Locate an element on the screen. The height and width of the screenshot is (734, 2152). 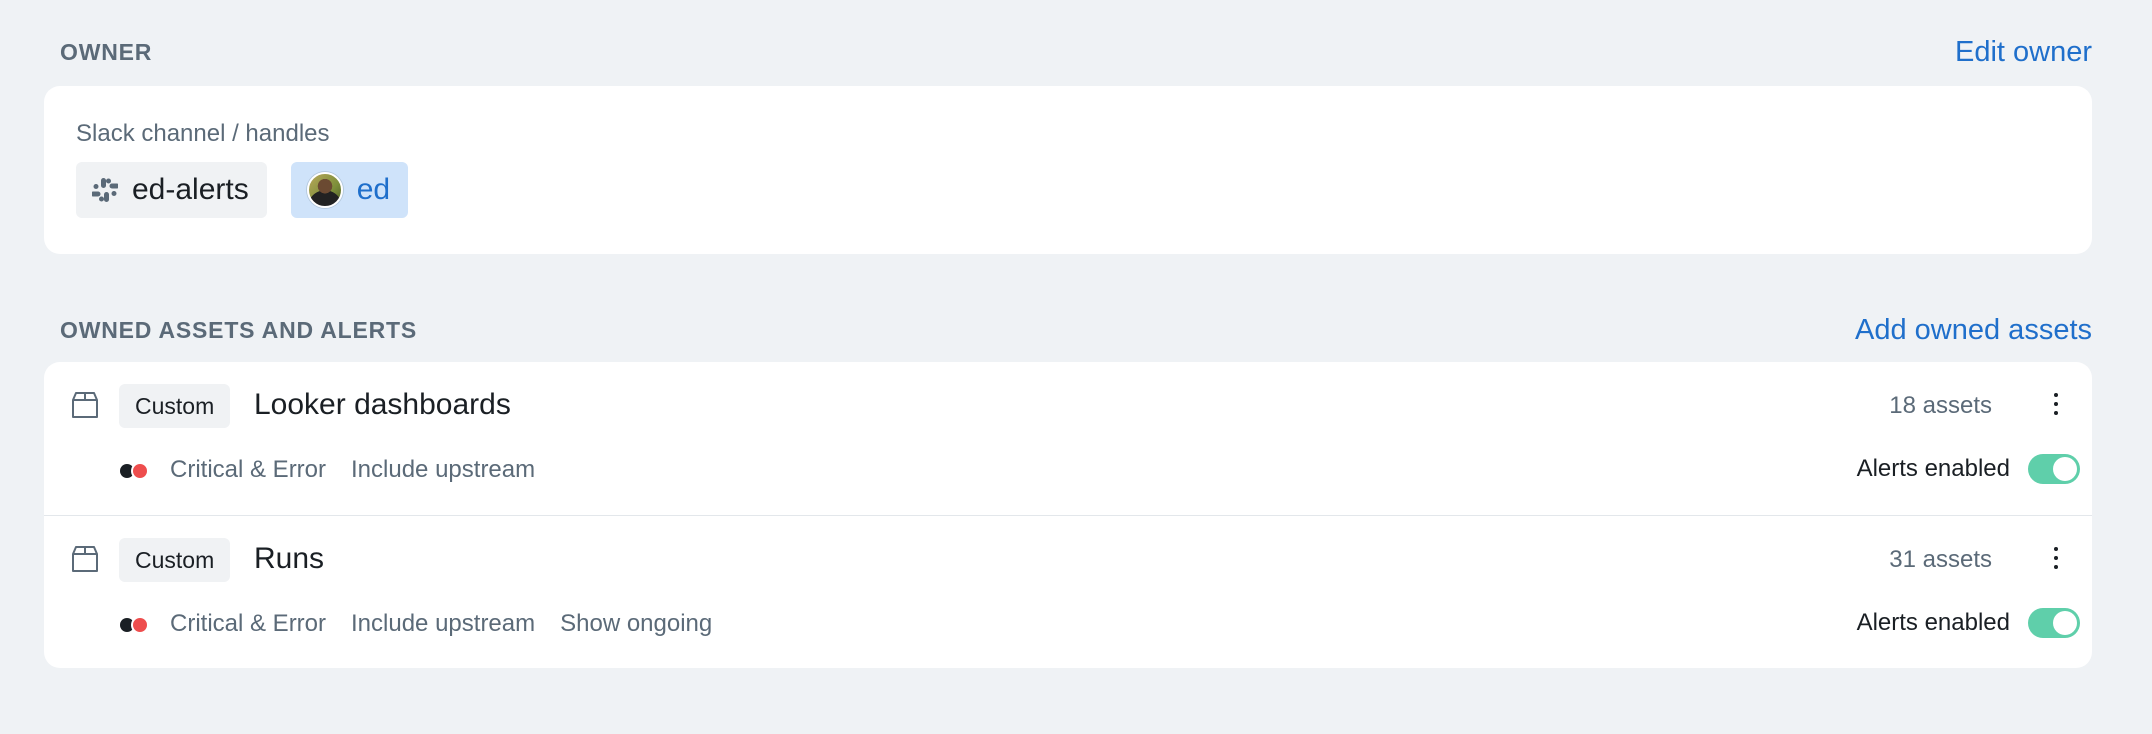
assets-section-title: OWNED ASSETS AND ALERTS is located at coordinates (239, 330).